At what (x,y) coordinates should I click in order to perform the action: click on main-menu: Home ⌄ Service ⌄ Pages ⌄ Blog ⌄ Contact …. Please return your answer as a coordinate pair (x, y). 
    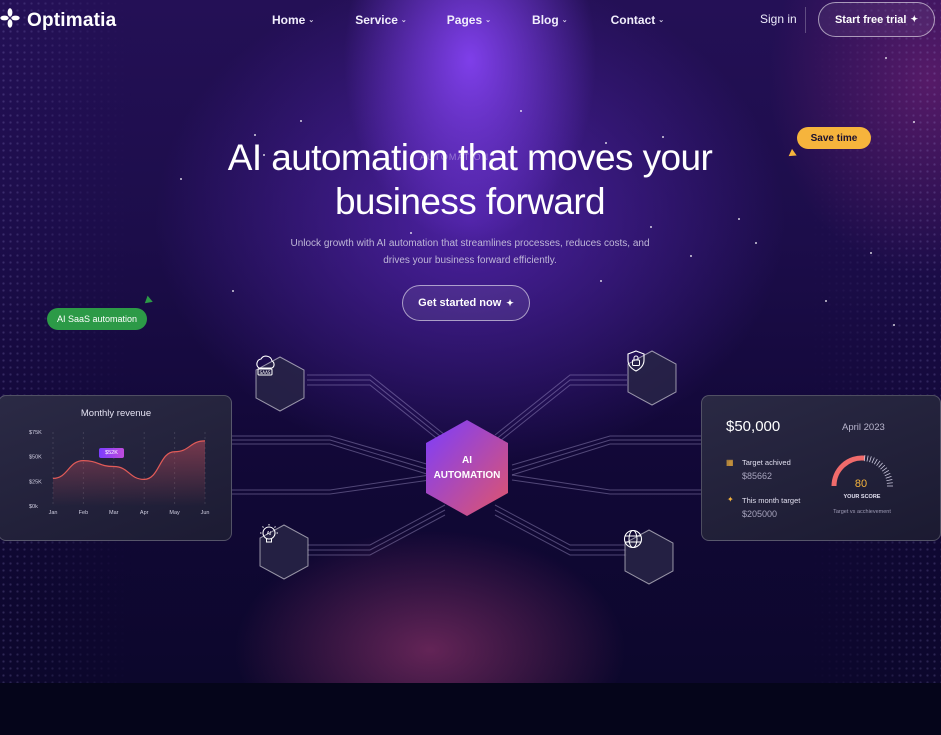
    Looking at the image, I should click on (468, 20).